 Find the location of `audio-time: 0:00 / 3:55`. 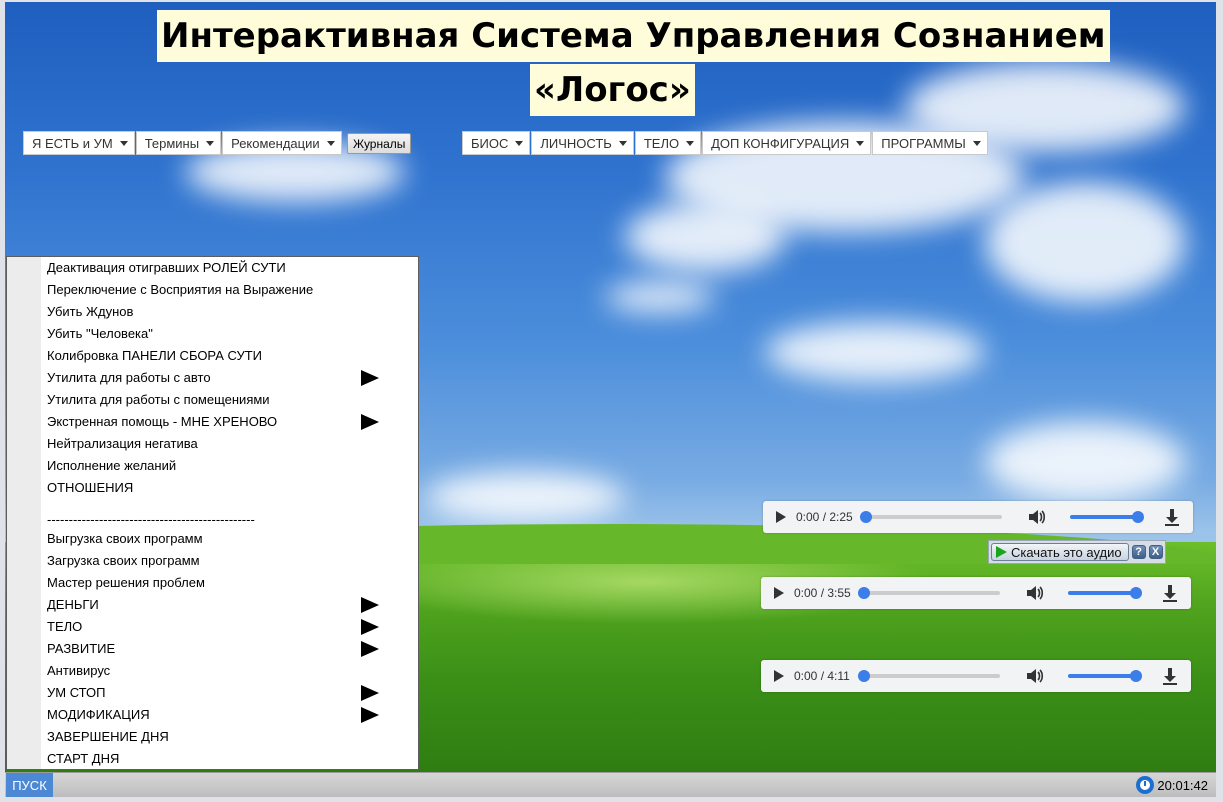

audio-time: 0:00 / 3:55 is located at coordinates (822, 593).